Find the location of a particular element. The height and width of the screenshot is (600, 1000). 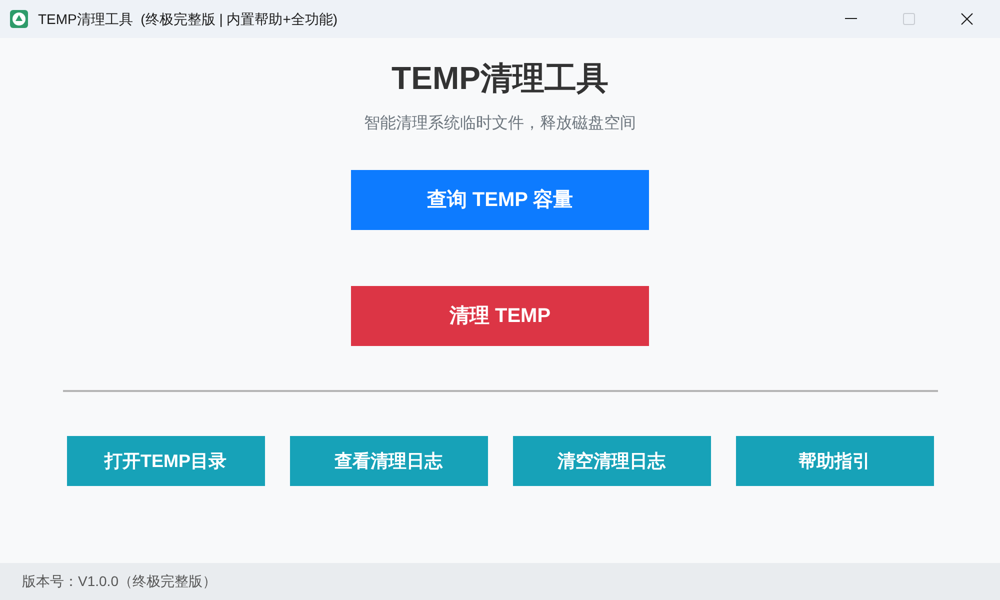

query-button: 查询 TEMP 容量 is located at coordinates (500, 200).